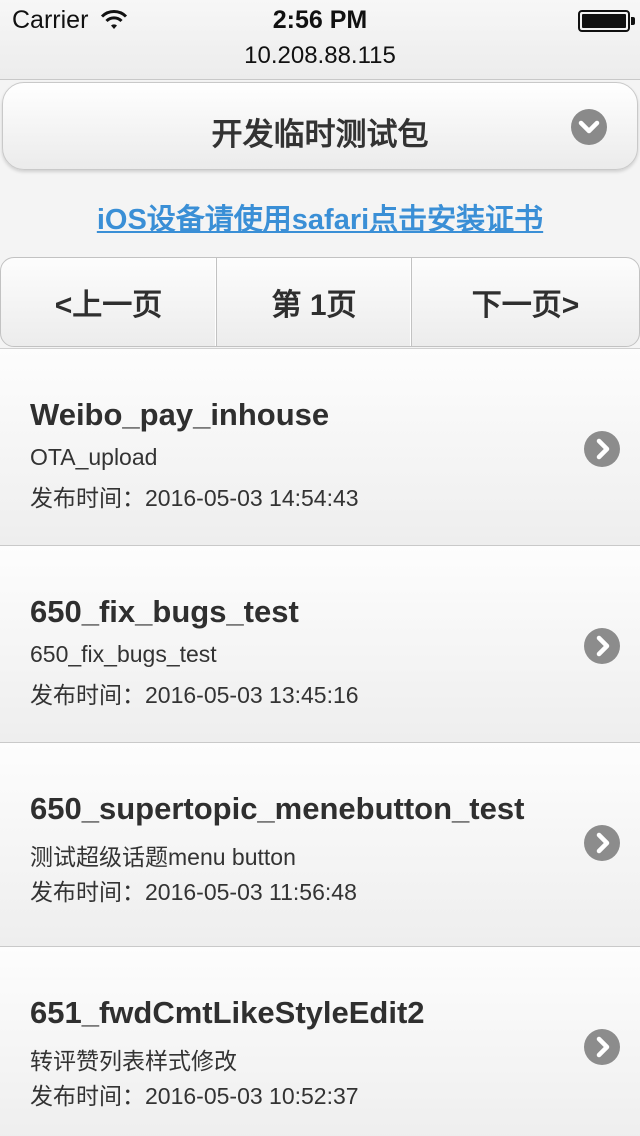 Image resolution: width=640 pixels, height=1136 pixels. I want to click on address-url: 10.208.88.115, so click(320, 56).